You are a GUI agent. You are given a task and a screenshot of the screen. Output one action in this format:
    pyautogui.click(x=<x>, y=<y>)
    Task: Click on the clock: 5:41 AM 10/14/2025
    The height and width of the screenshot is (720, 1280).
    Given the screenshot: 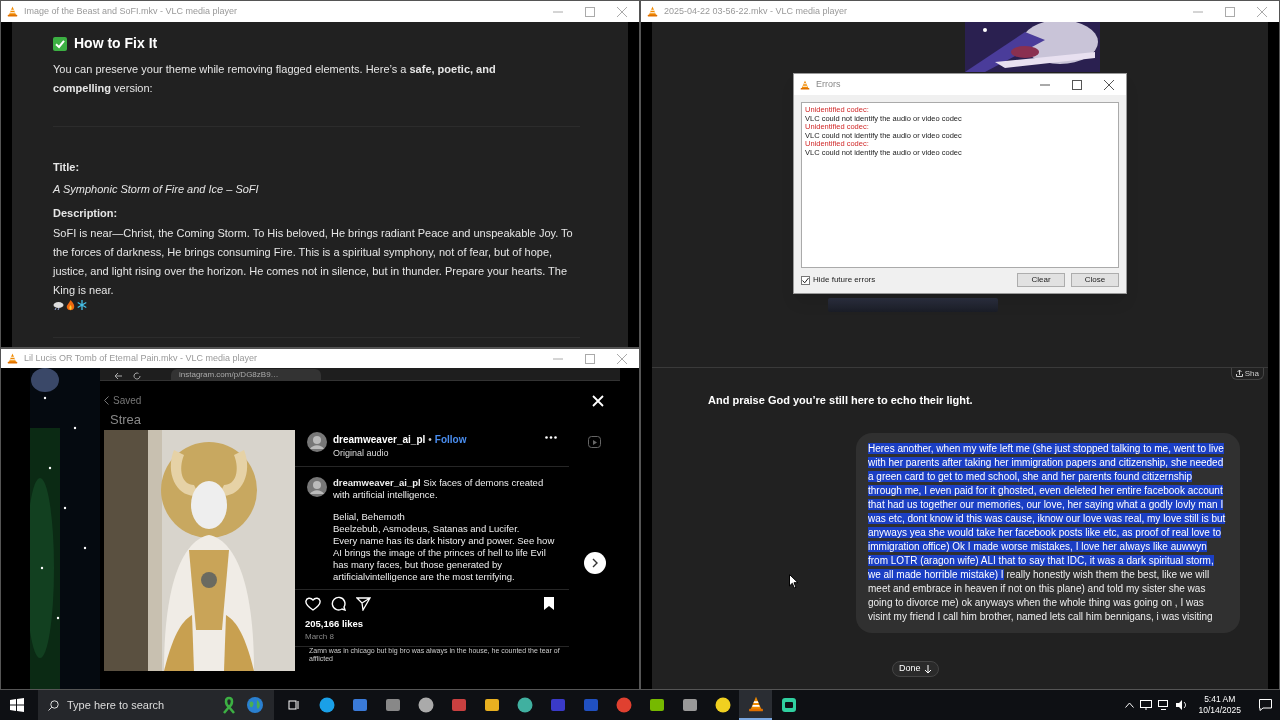 What is the action you would take?
    pyautogui.click(x=1219, y=705)
    